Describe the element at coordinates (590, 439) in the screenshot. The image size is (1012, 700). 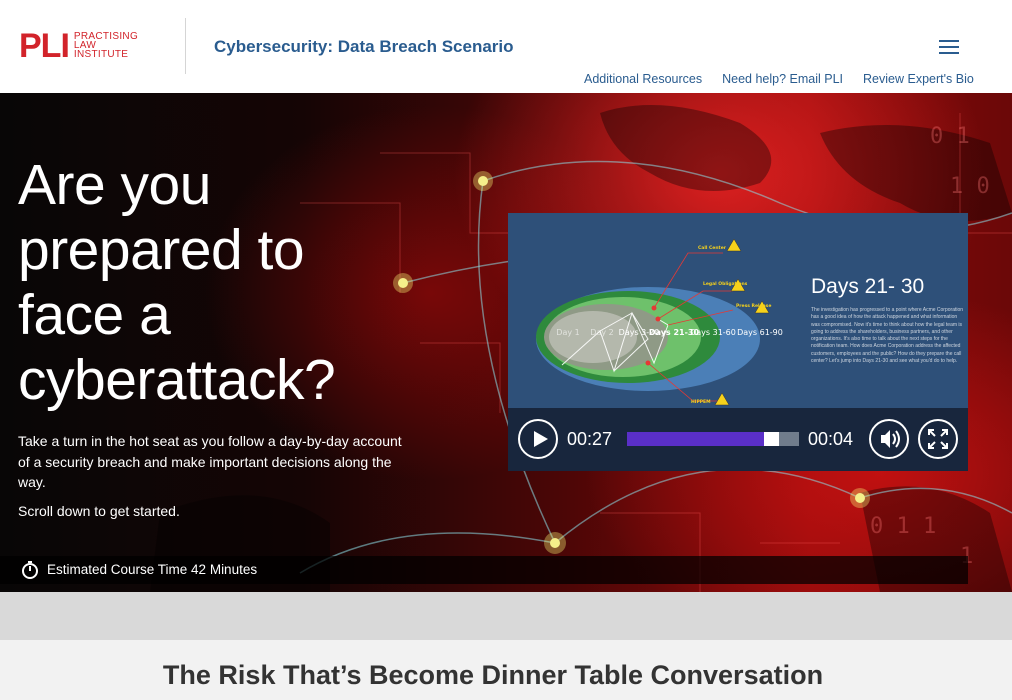
I see `current-time: 00:27` at that location.